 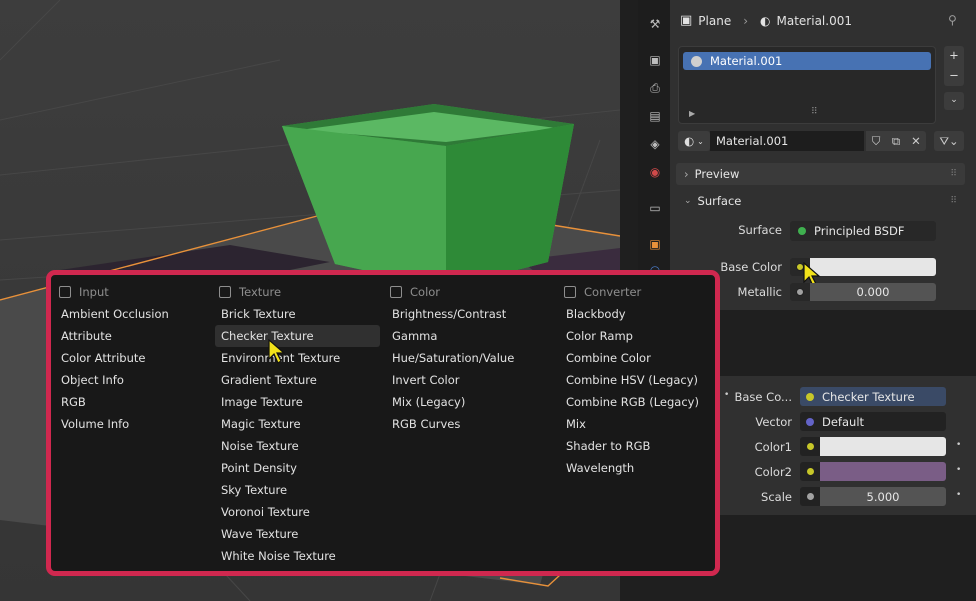 I want to click on metallic-link-button, so click(x=800, y=292).